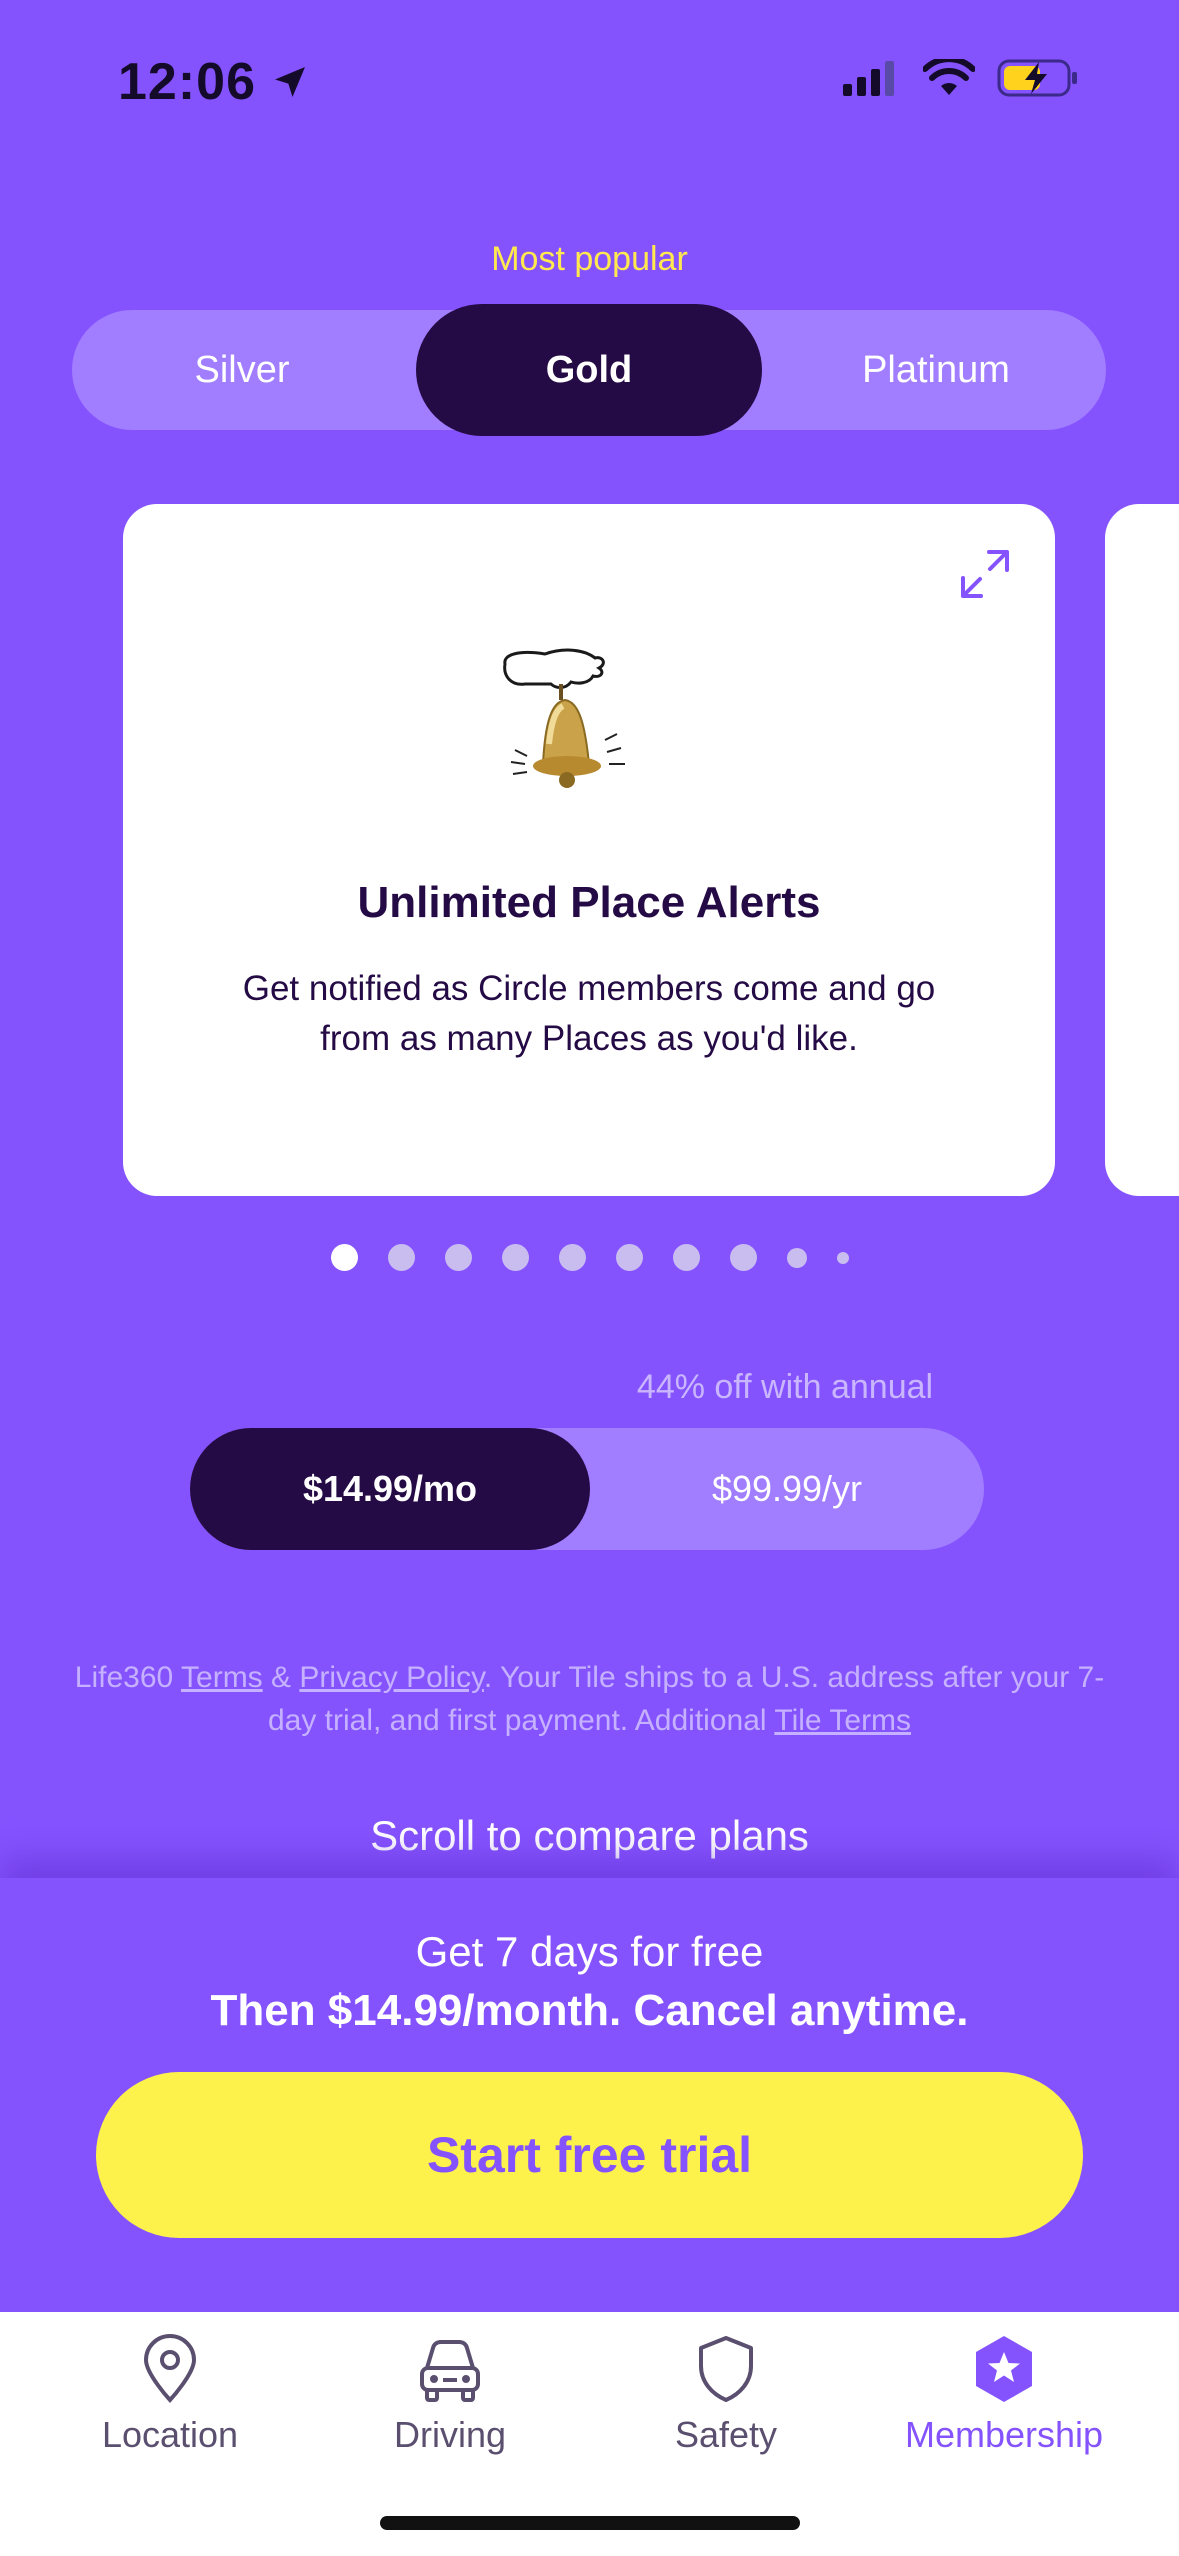 The image size is (1179, 2556). What do you see at coordinates (290, 82) in the screenshot?
I see `location-arrow-icon` at bounding box center [290, 82].